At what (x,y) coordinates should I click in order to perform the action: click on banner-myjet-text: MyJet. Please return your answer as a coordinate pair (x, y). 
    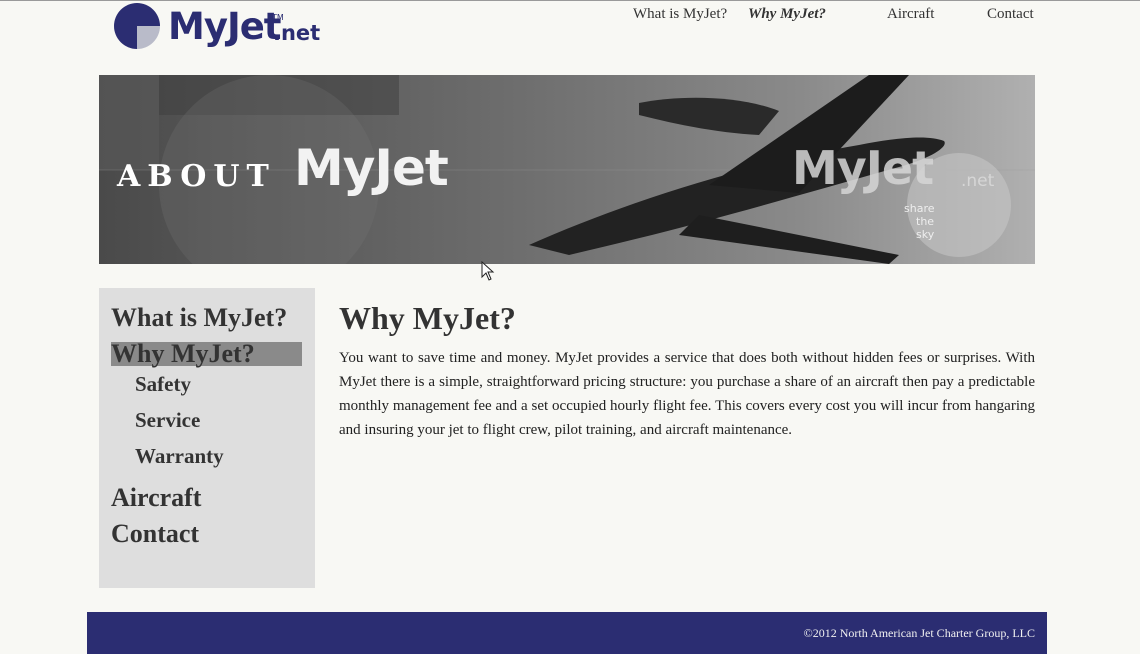
    Looking at the image, I should click on (371, 168).